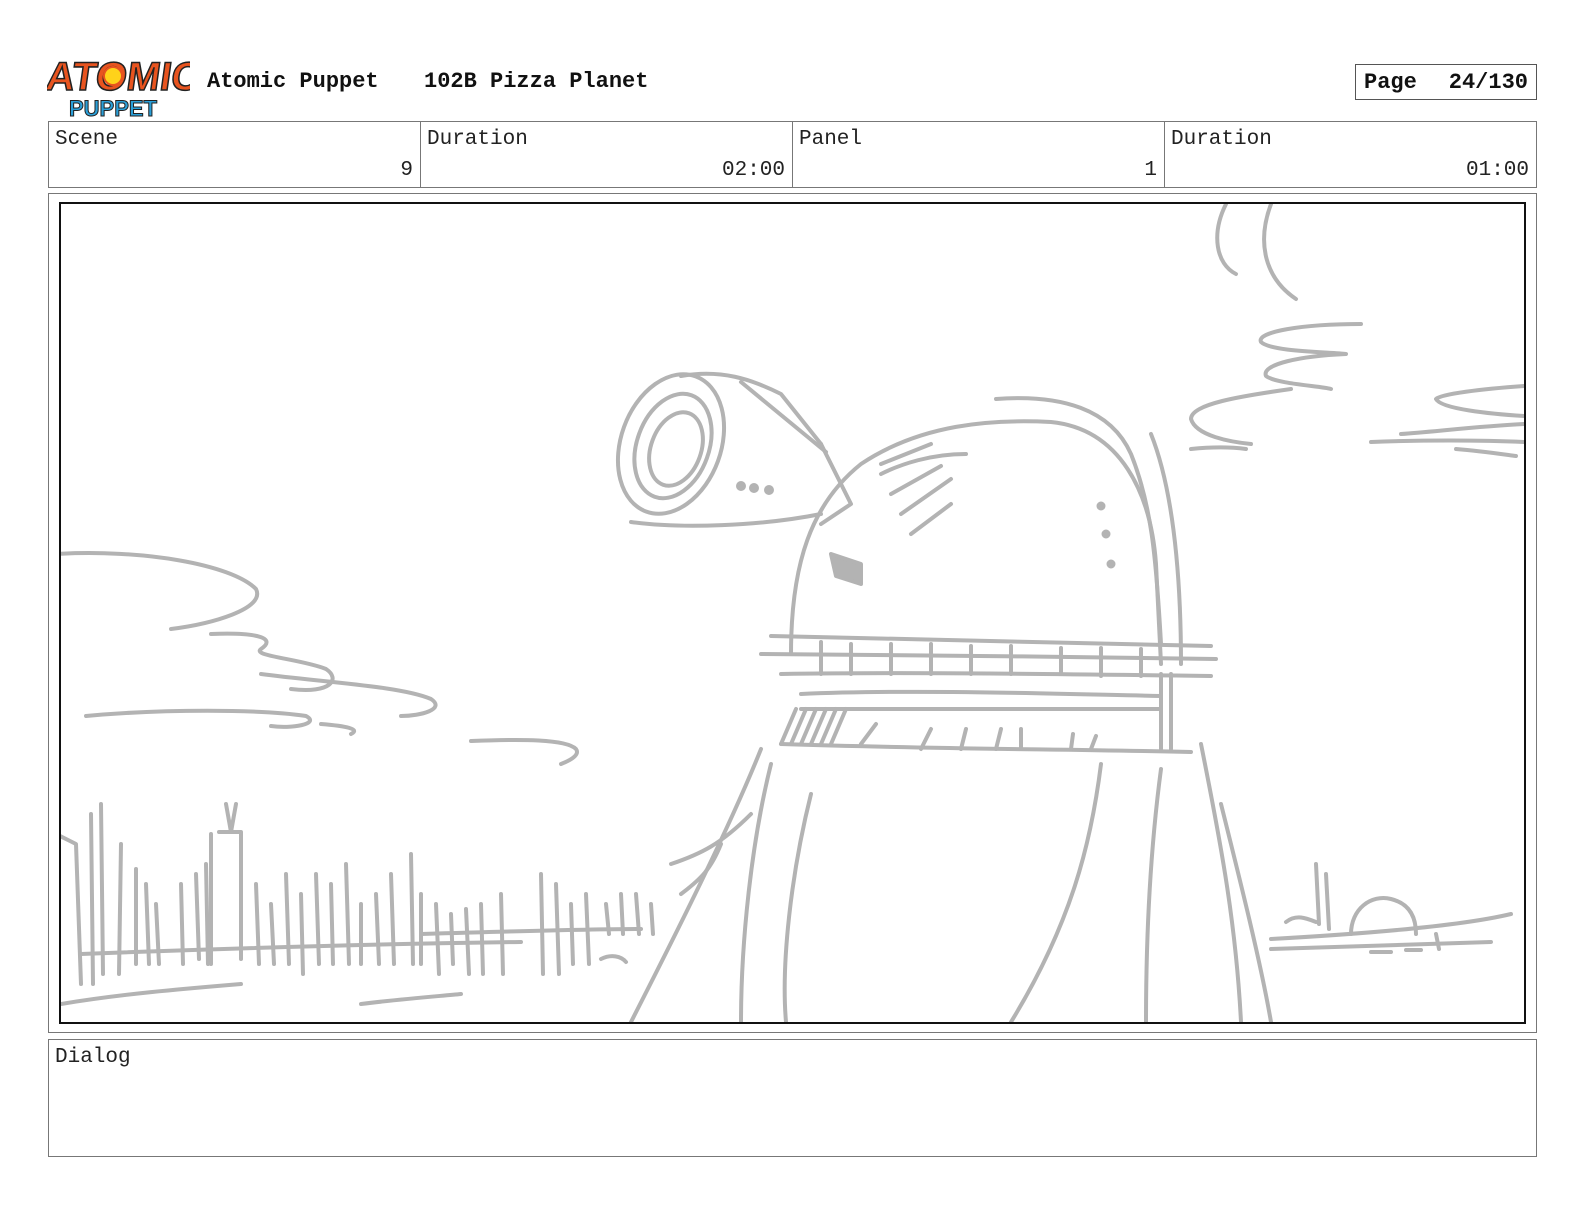  What do you see at coordinates (87, 139) in the screenshot?
I see `scene-label: Scene` at bounding box center [87, 139].